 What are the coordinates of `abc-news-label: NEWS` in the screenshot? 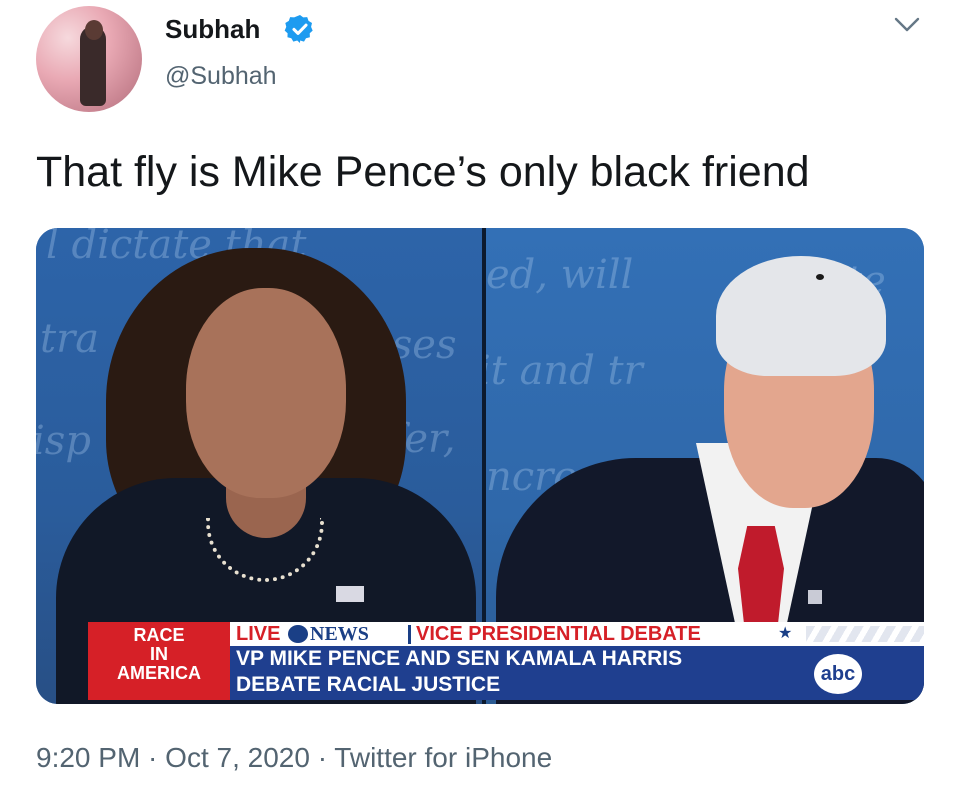 It's located at (328, 634).